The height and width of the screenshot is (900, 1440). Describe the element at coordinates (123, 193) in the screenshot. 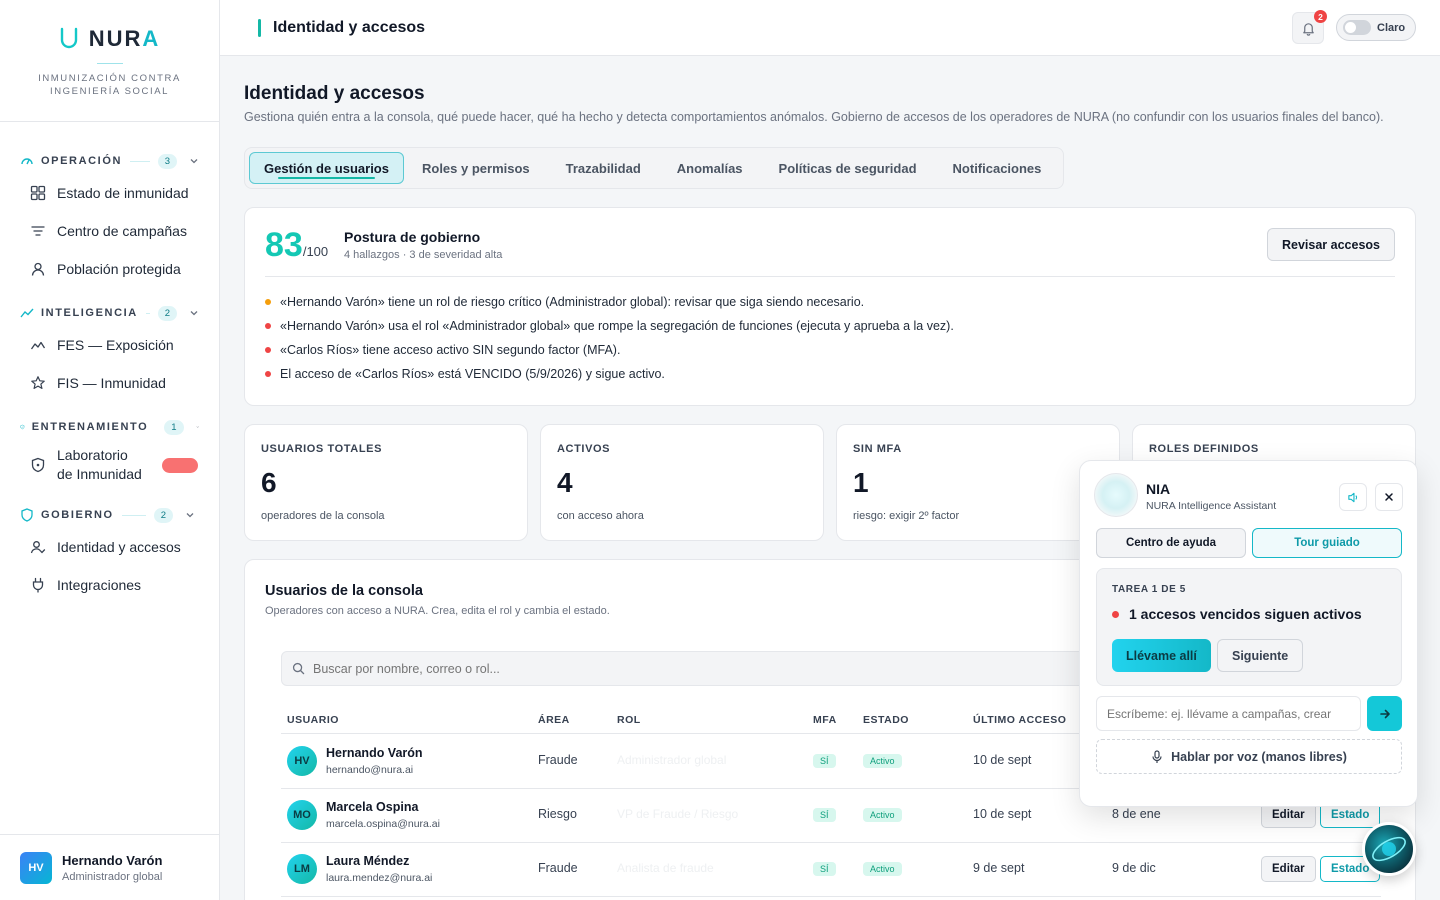

I see `nav-item-label: Estado de inmunidad` at that location.